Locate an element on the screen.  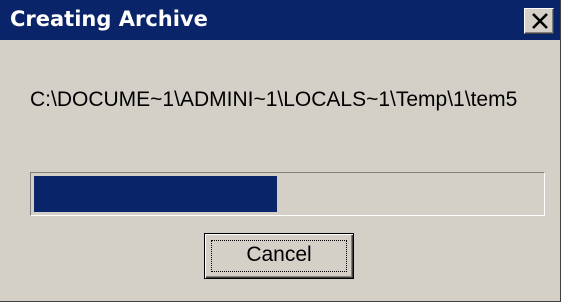
cancel-button-label: Cancel is located at coordinates (279, 254).